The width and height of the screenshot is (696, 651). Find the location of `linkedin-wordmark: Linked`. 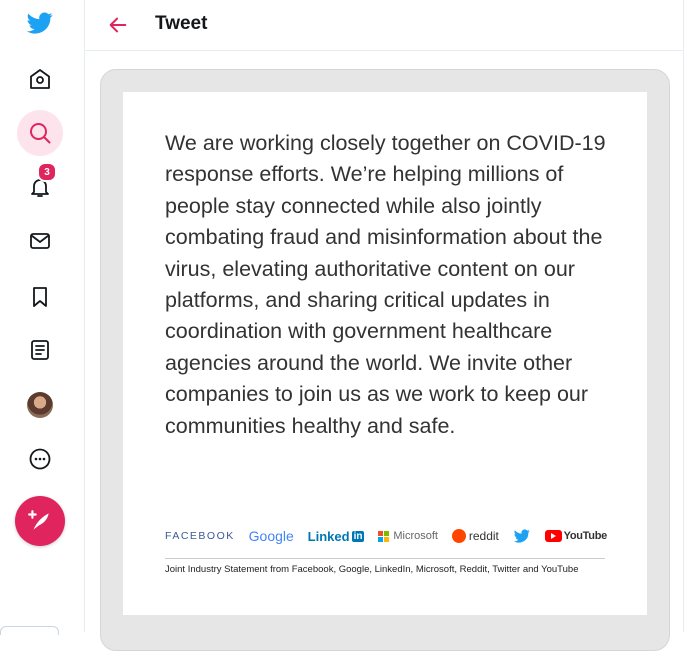

linkedin-wordmark: Linked is located at coordinates (328, 536).